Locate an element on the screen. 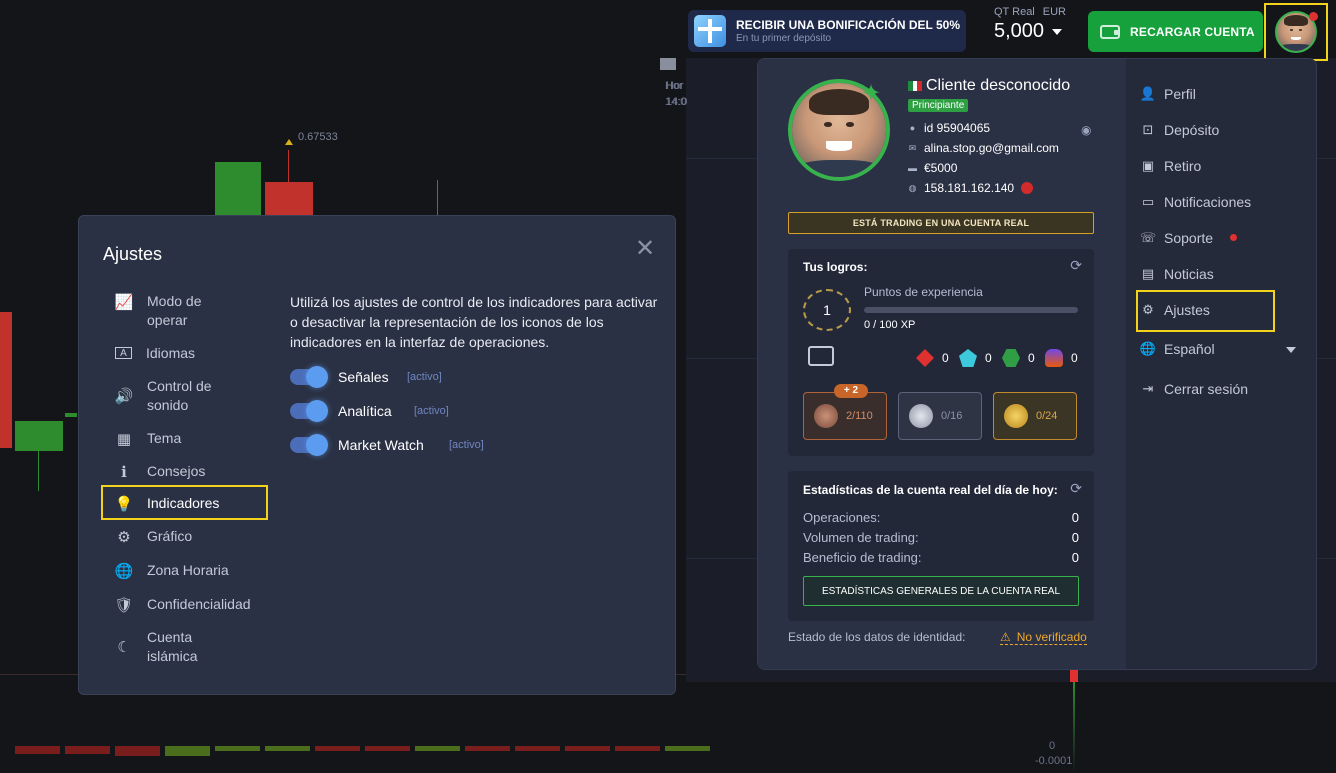 The height and width of the screenshot is (773, 1336). chart-flag-icon is located at coordinates (668, 64).